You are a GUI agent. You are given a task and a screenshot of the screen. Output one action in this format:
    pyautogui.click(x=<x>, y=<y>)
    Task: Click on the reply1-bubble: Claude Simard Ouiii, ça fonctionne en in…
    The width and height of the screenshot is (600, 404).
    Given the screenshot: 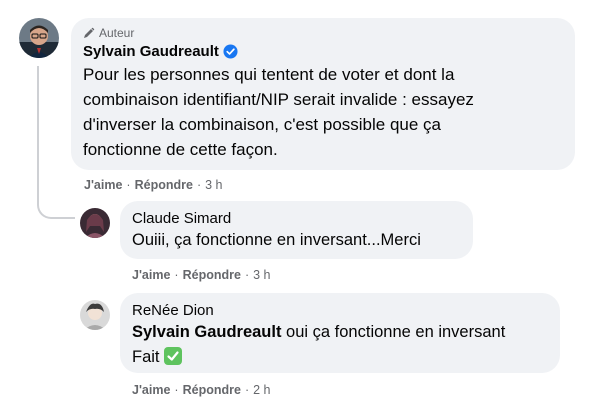 What is the action you would take?
    pyautogui.click(x=296, y=230)
    